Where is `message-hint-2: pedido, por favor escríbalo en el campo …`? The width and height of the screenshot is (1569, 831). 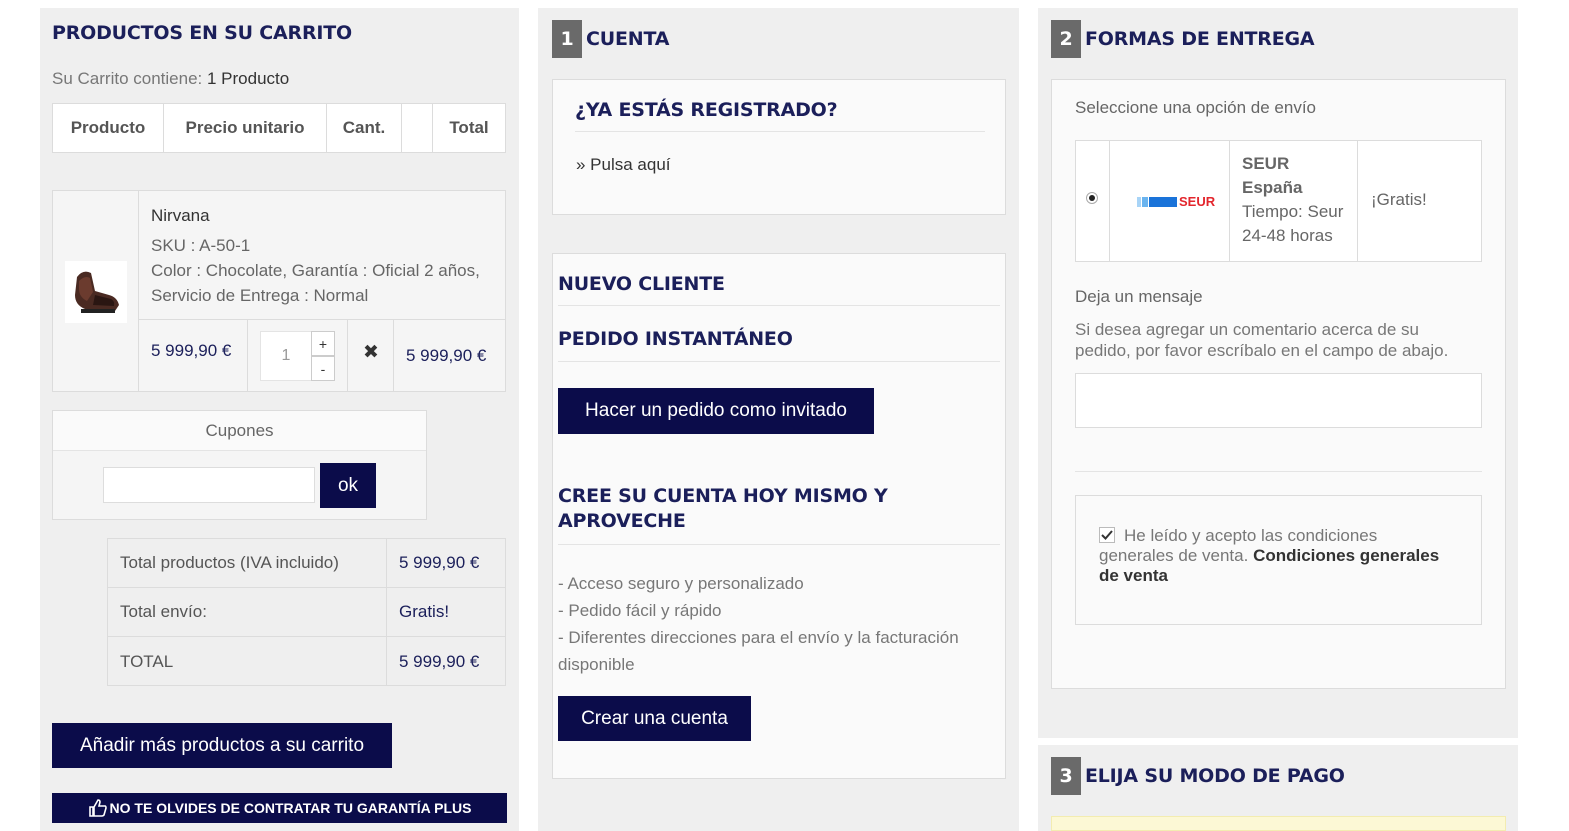
message-hint-2: pedido, por favor escríbalo en el campo … is located at coordinates (1262, 350).